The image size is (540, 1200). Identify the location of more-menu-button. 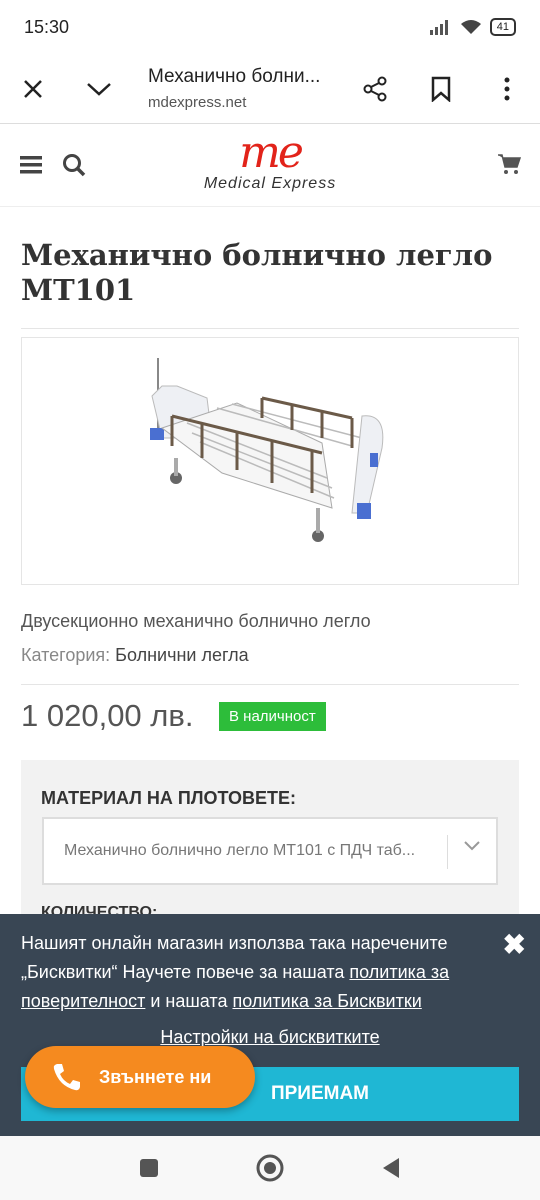
(507, 89).